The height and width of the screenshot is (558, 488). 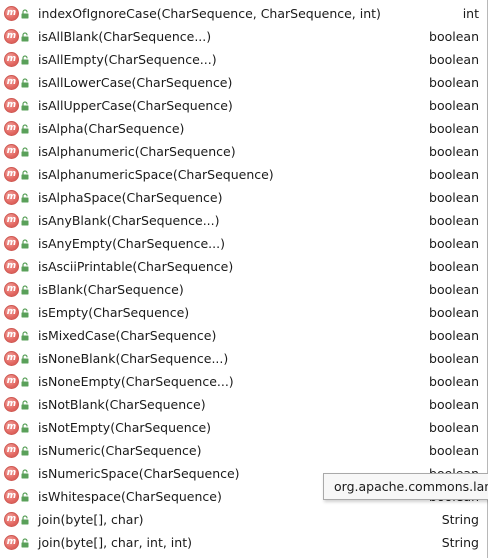 I want to click on method-signature: isBlank(CharSequence), so click(x=111, y=289).